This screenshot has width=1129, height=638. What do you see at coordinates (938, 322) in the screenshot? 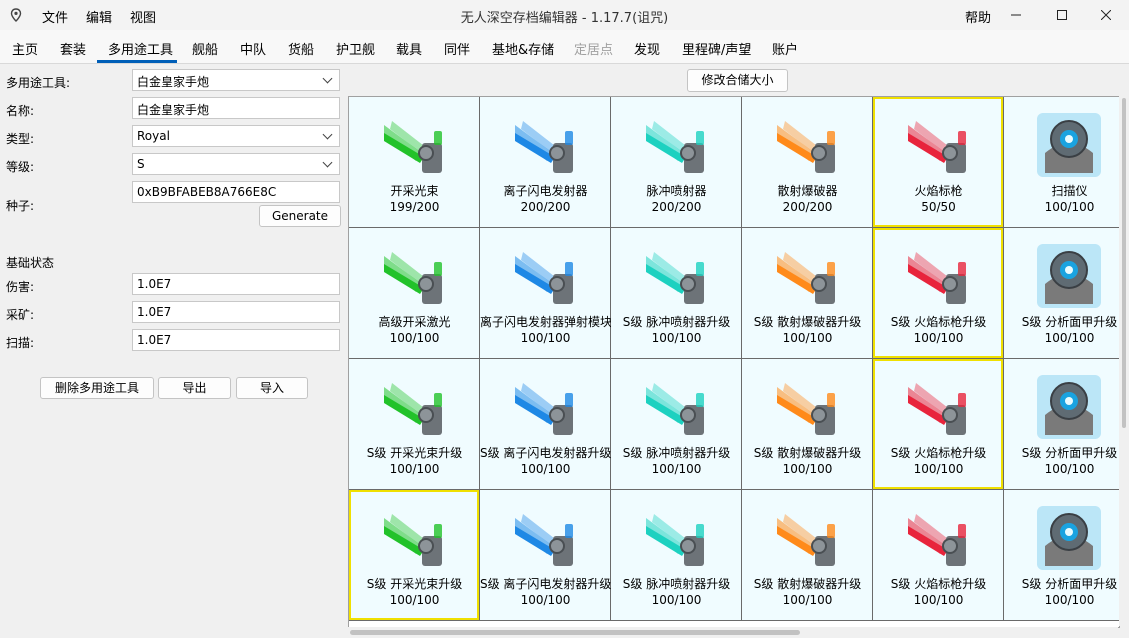
I see `tech-slot-name: S级 火焰标枪升级` at bounding box center [938, 322].